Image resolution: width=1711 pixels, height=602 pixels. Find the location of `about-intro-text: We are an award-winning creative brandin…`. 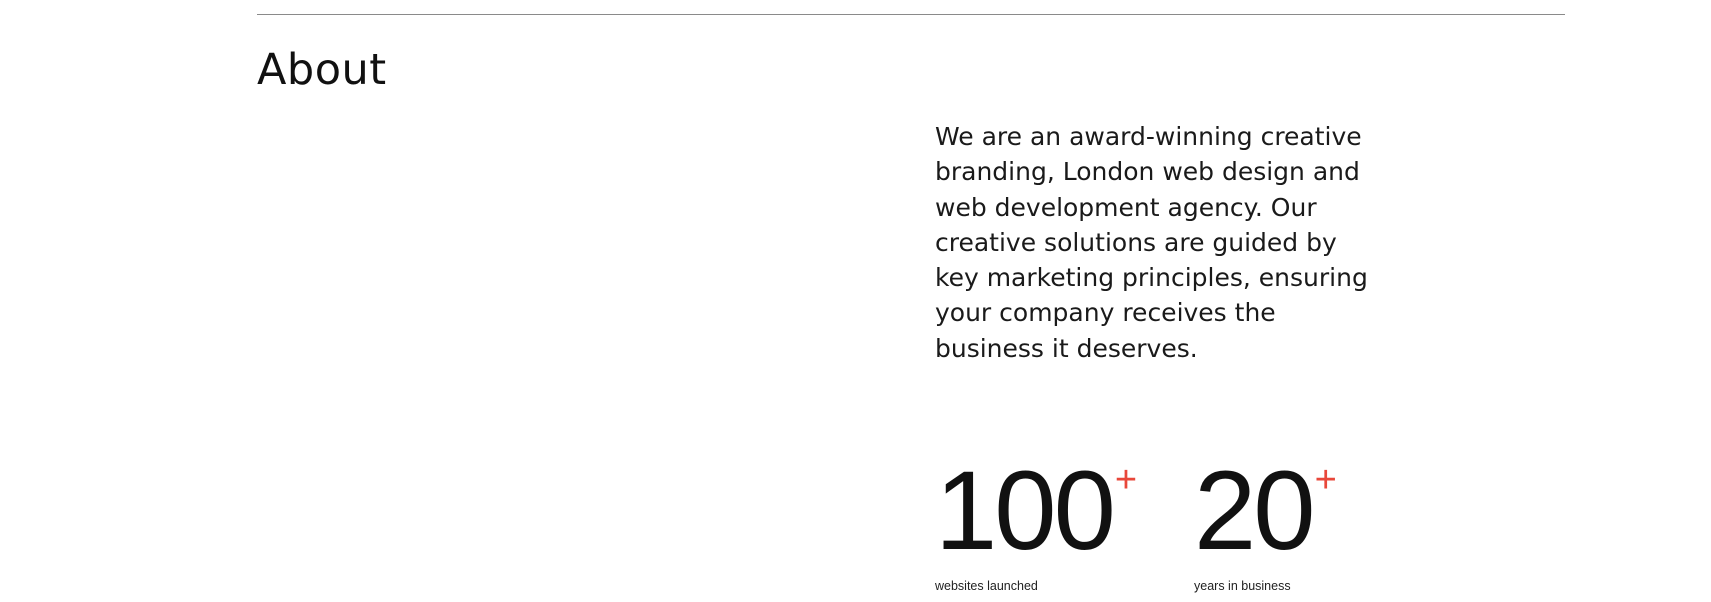

about-intro-text: We are an award-winning creative brandin… is located at coordinates (1151, 242).